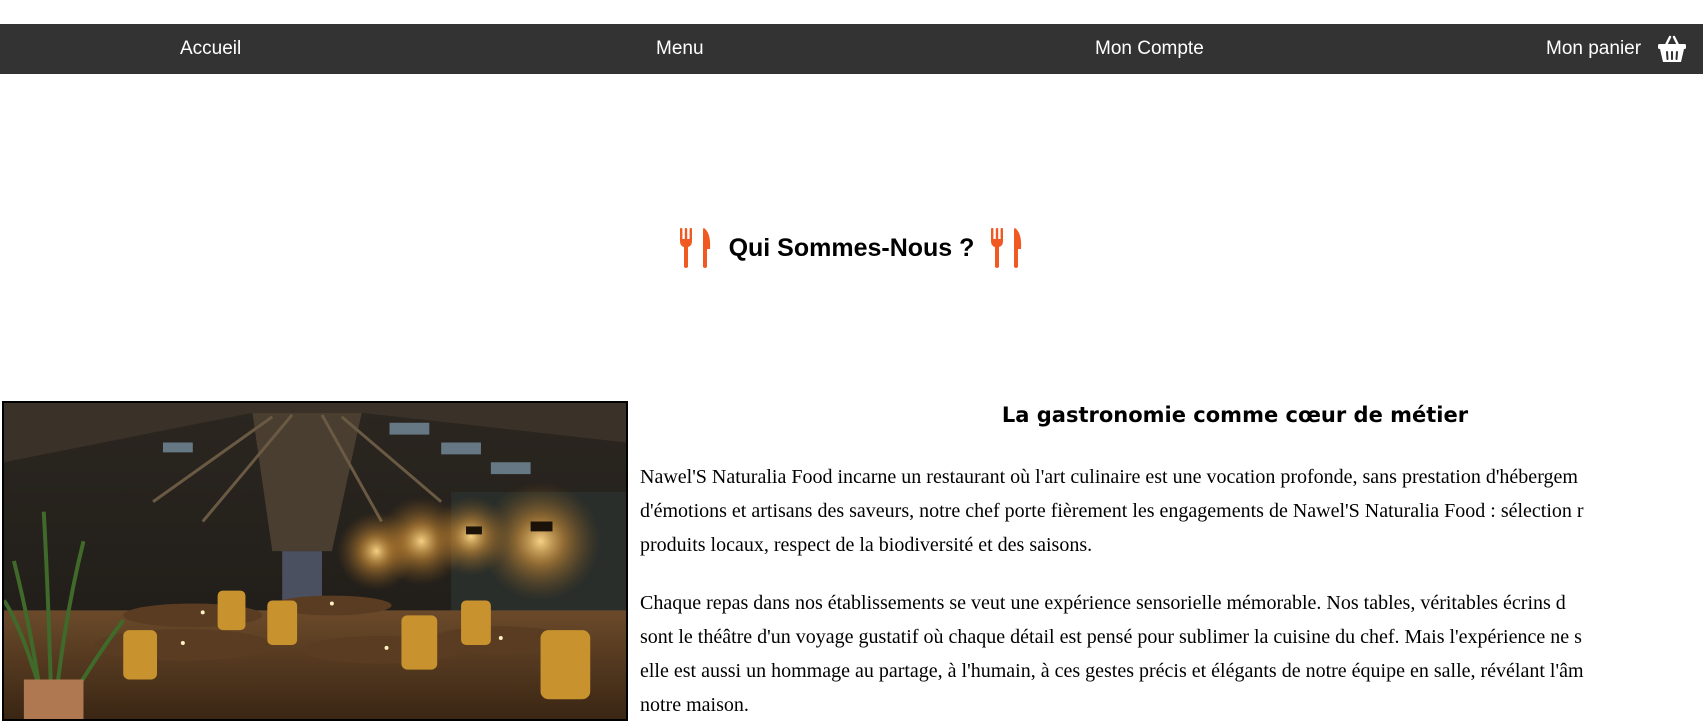 The width and height of the screenshot is (1703, 722). What do you see at coordinates (851, 49) in the screenshot?
I see `navbar: Accueil Menu Mon Compte Mon panier` at bounding box center [851, 49].